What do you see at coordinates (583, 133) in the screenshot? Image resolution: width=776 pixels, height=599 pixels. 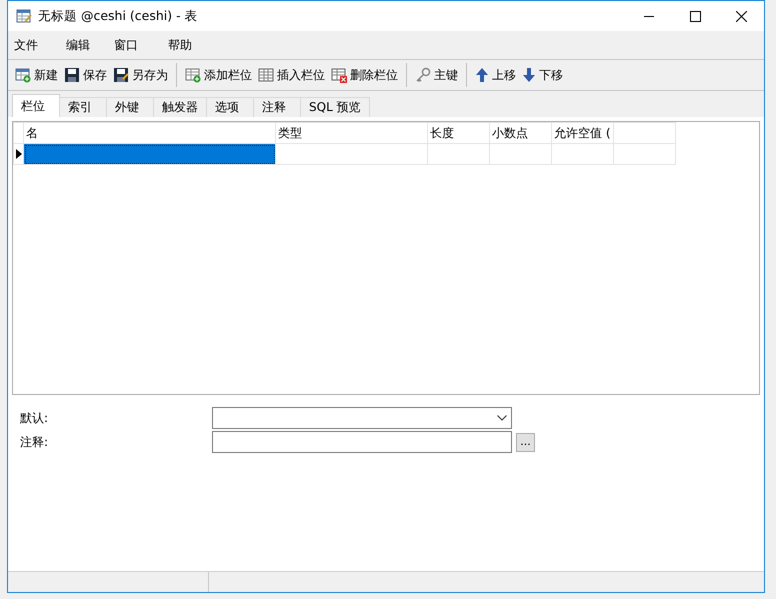 I see `column-header: 允许空值 (` at bounding box center [583, 133].